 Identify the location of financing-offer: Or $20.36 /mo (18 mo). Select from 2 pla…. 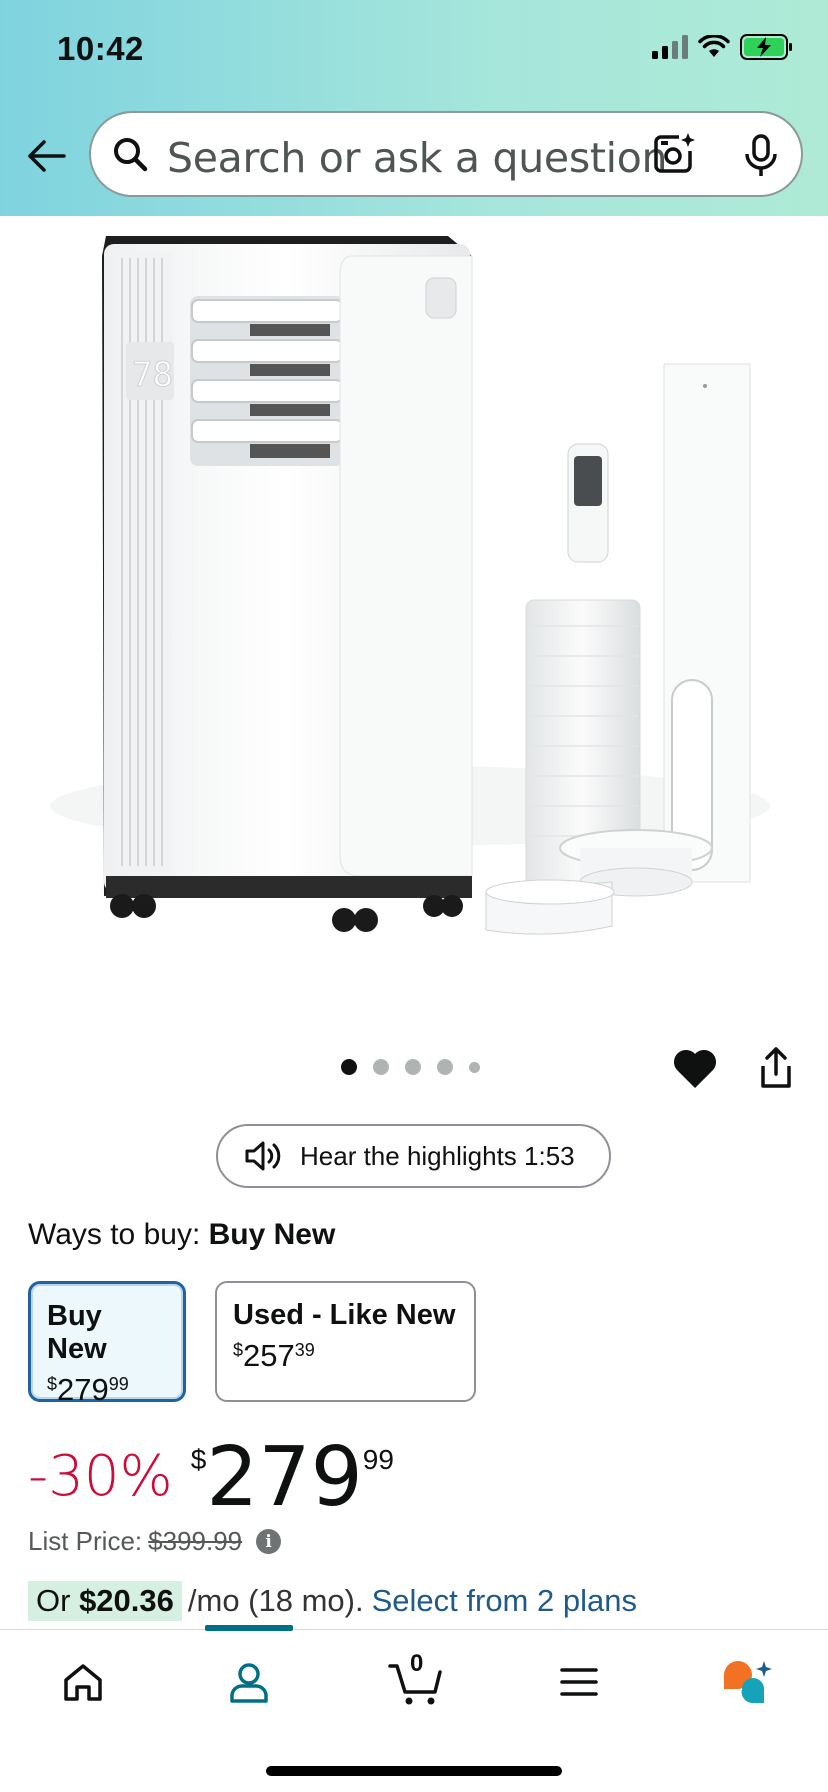
(332, 1601).